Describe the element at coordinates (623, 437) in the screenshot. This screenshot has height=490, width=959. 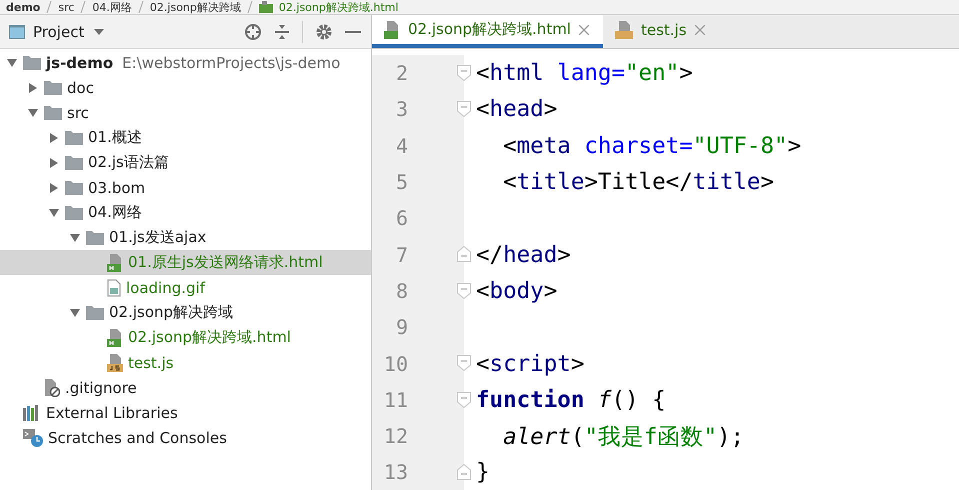
I see `code-line: alert("我是f函数");` at that location.